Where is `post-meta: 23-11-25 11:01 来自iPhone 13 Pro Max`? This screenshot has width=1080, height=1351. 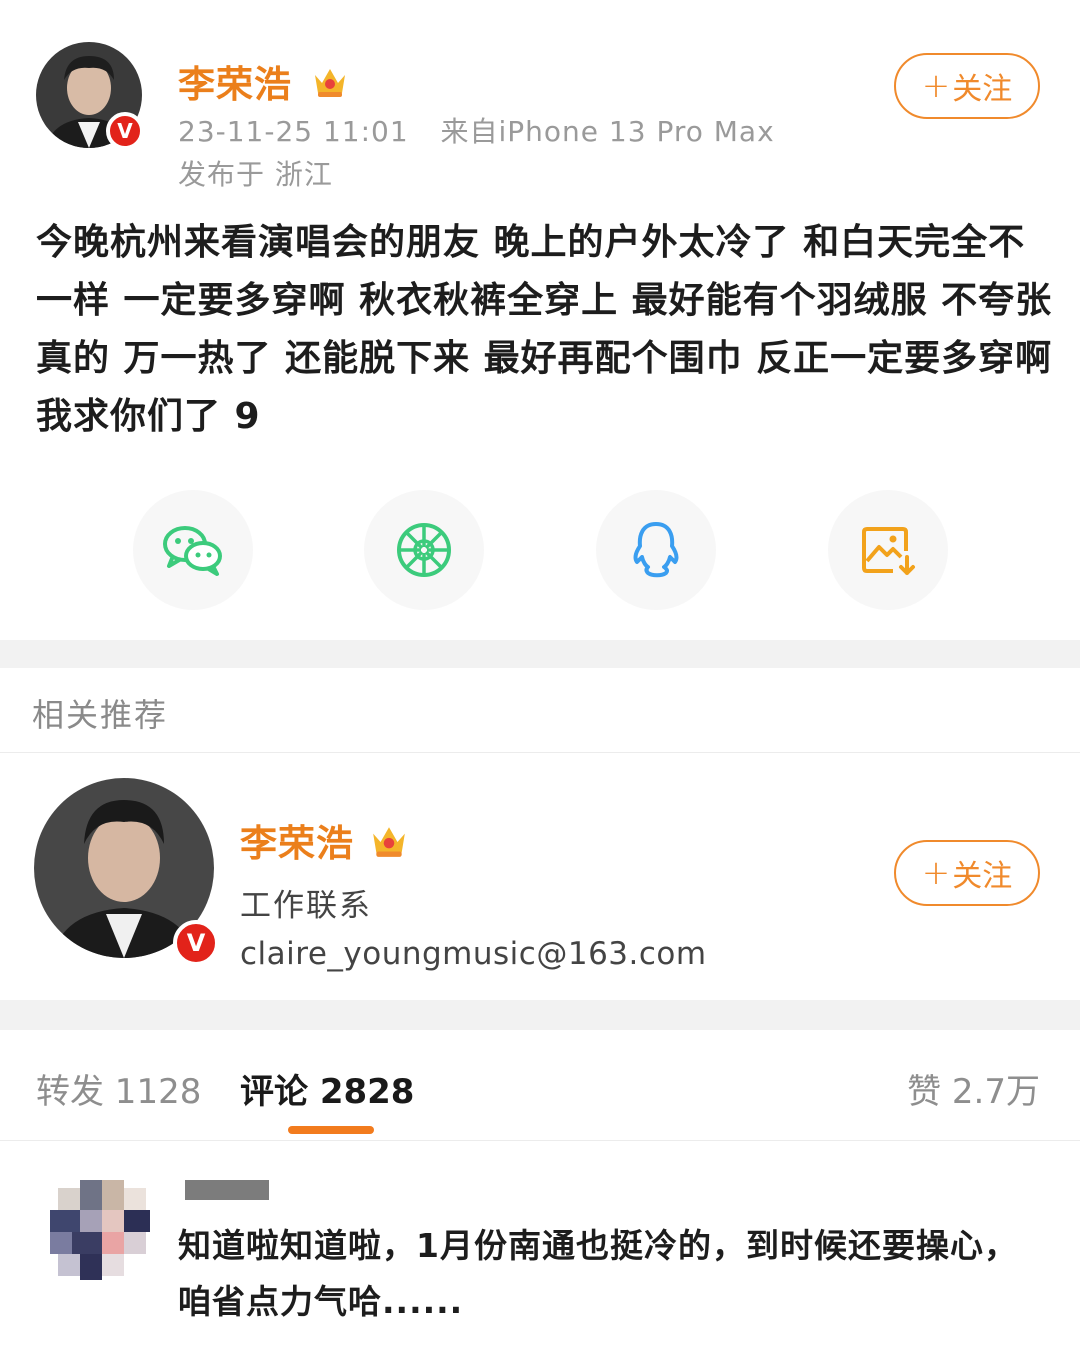 post-meta: 23-11-25 11:01 来自iPhone 13 Pro Max is located at coordinates (476, 130).